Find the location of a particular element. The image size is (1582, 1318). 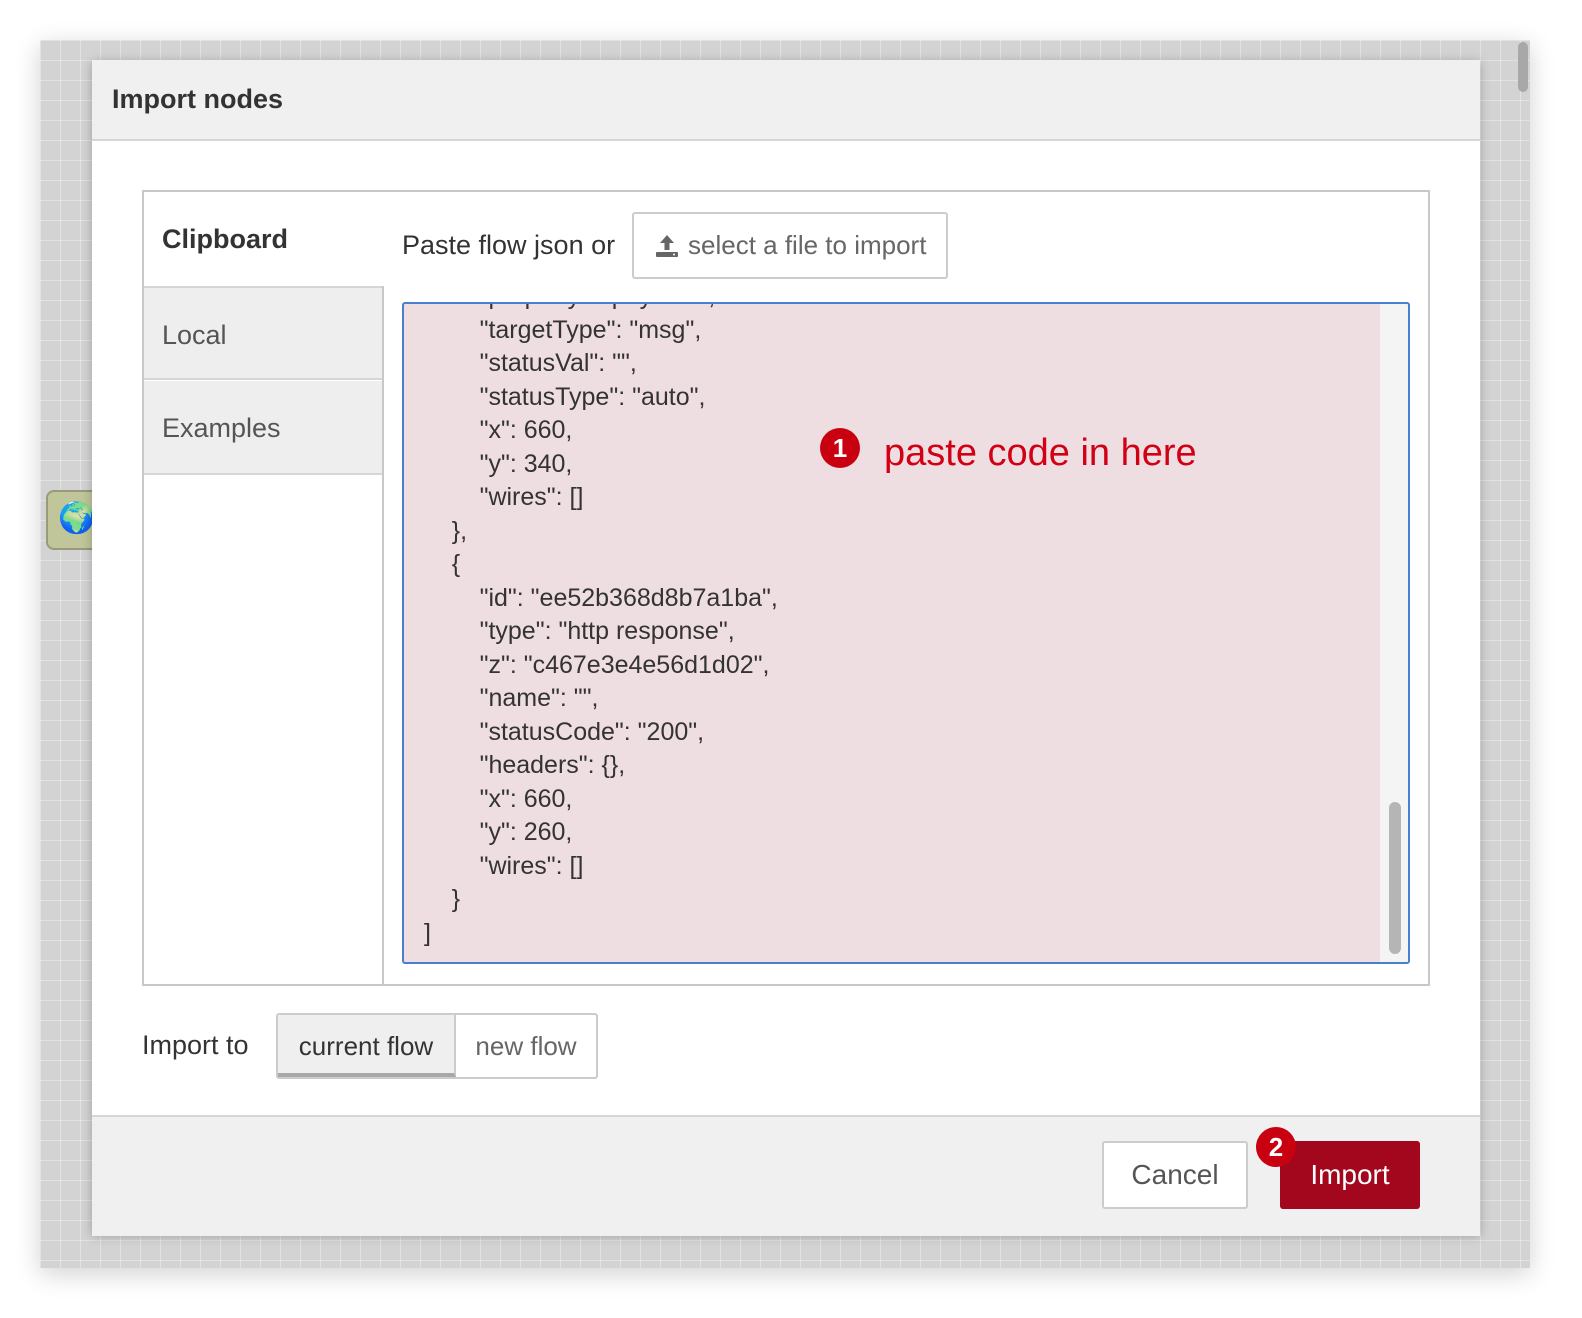

textarea-scrollbar-track is located at coordinates (1394, 633).